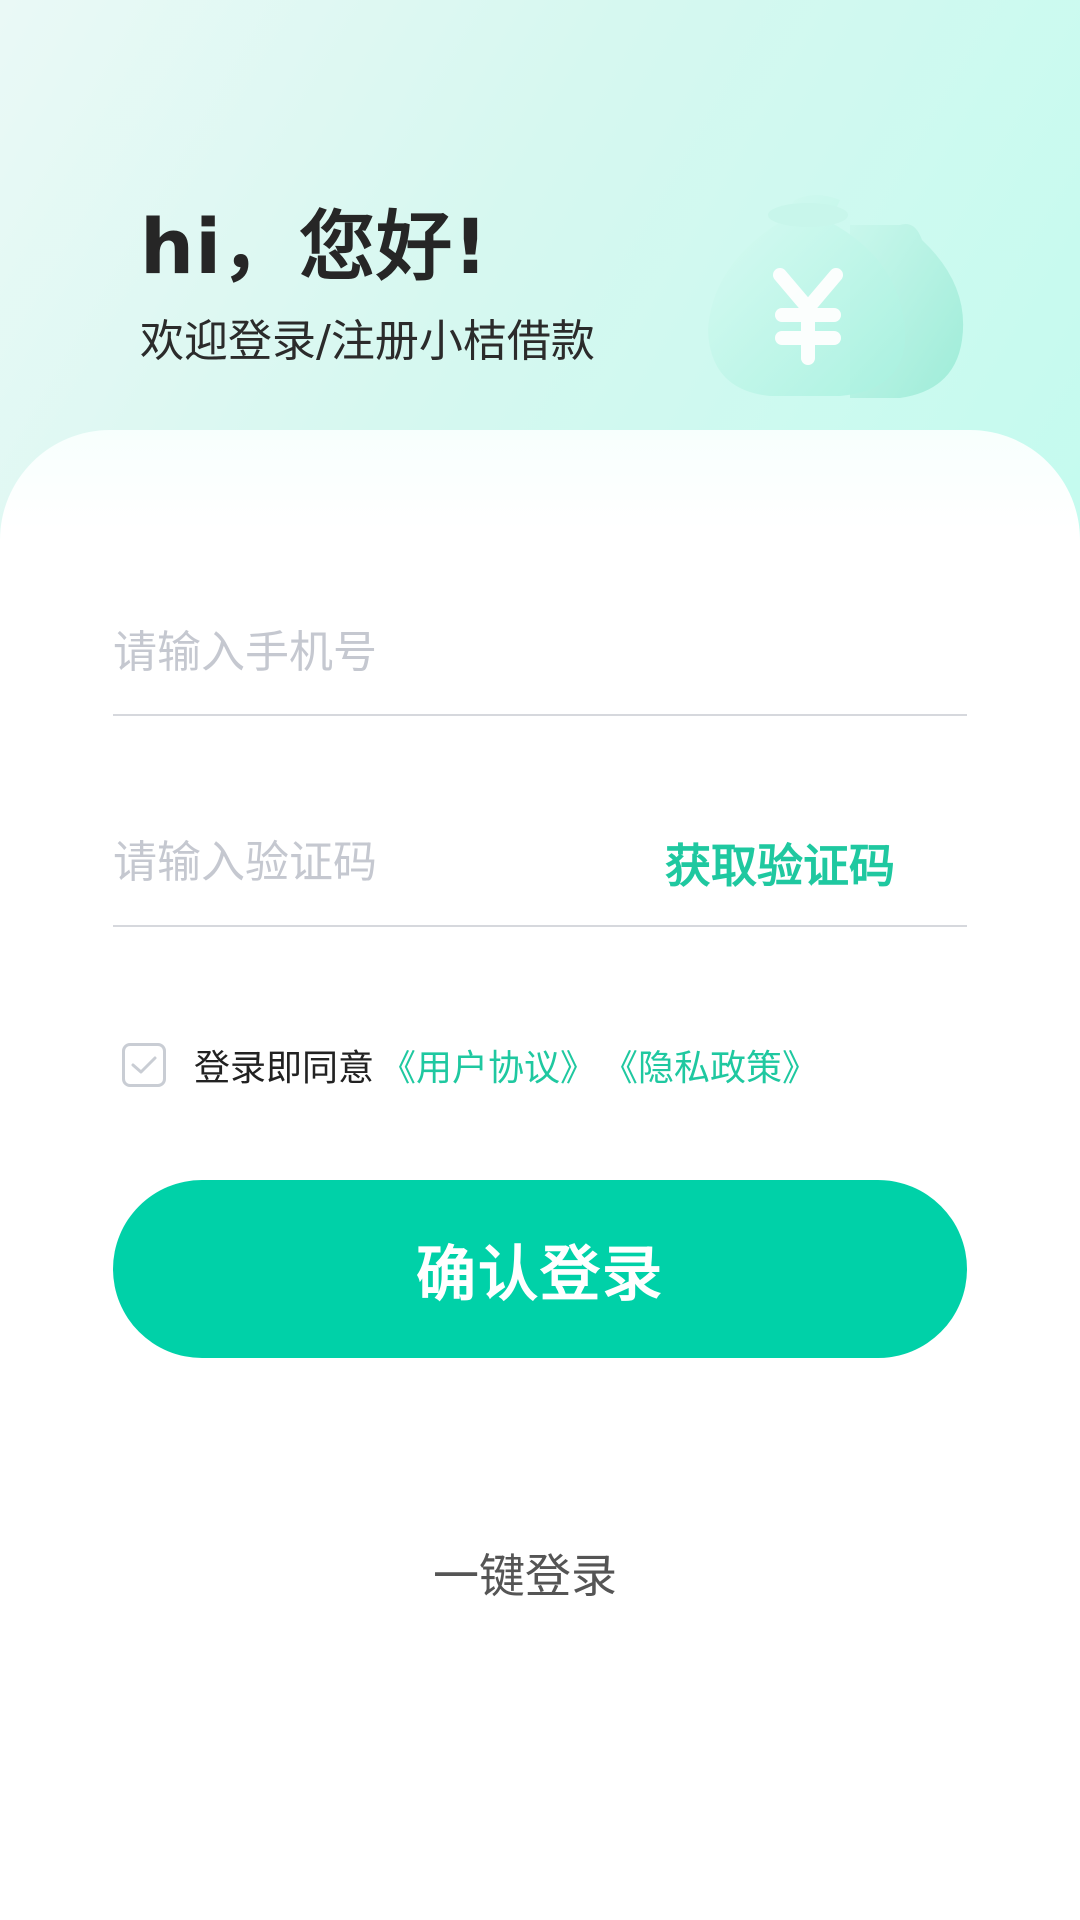 This screenshot has height=1920, width=1080. What do you see at coordinates (780, 862) in the screenshot?
I see `get-code-button: 获取验证码` at bounding box center [780, 862].